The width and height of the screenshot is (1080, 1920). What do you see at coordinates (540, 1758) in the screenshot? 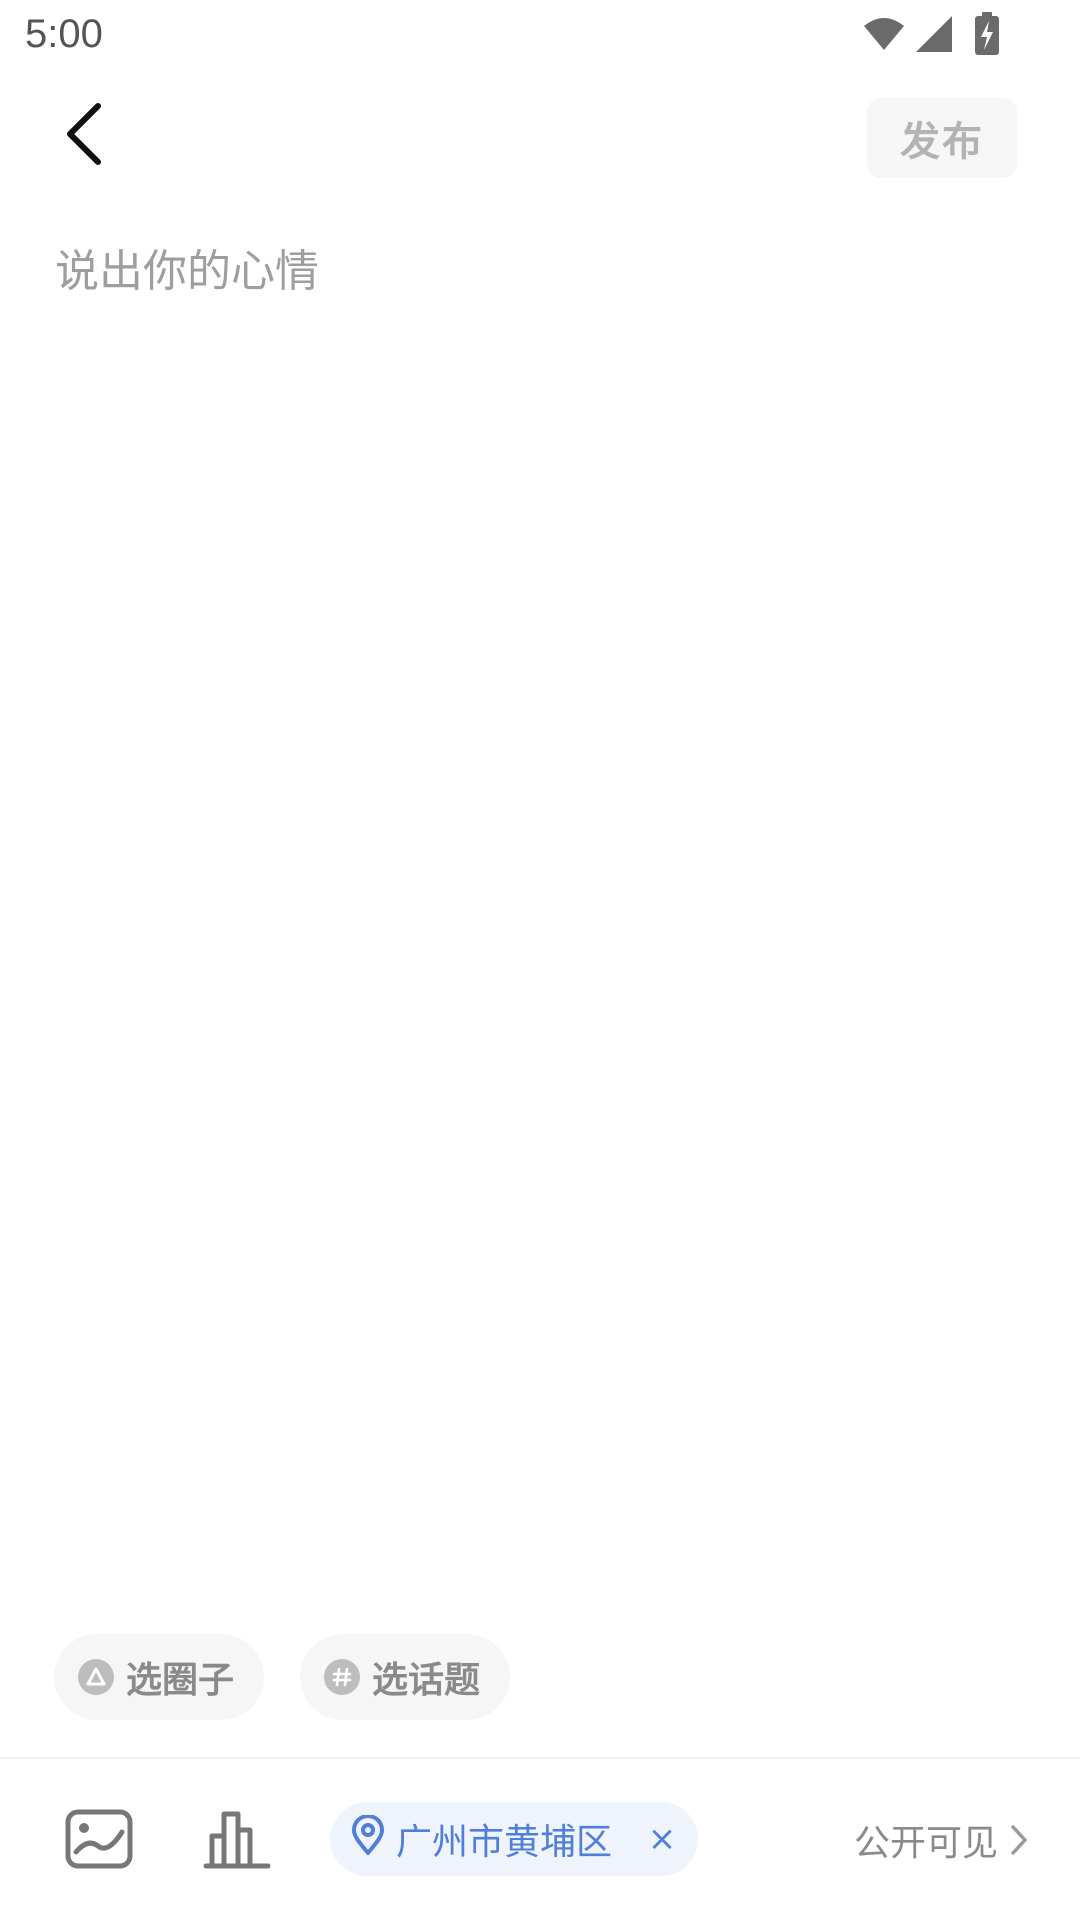
I see `toolbar-divider` at bounding box center [540, 1758].